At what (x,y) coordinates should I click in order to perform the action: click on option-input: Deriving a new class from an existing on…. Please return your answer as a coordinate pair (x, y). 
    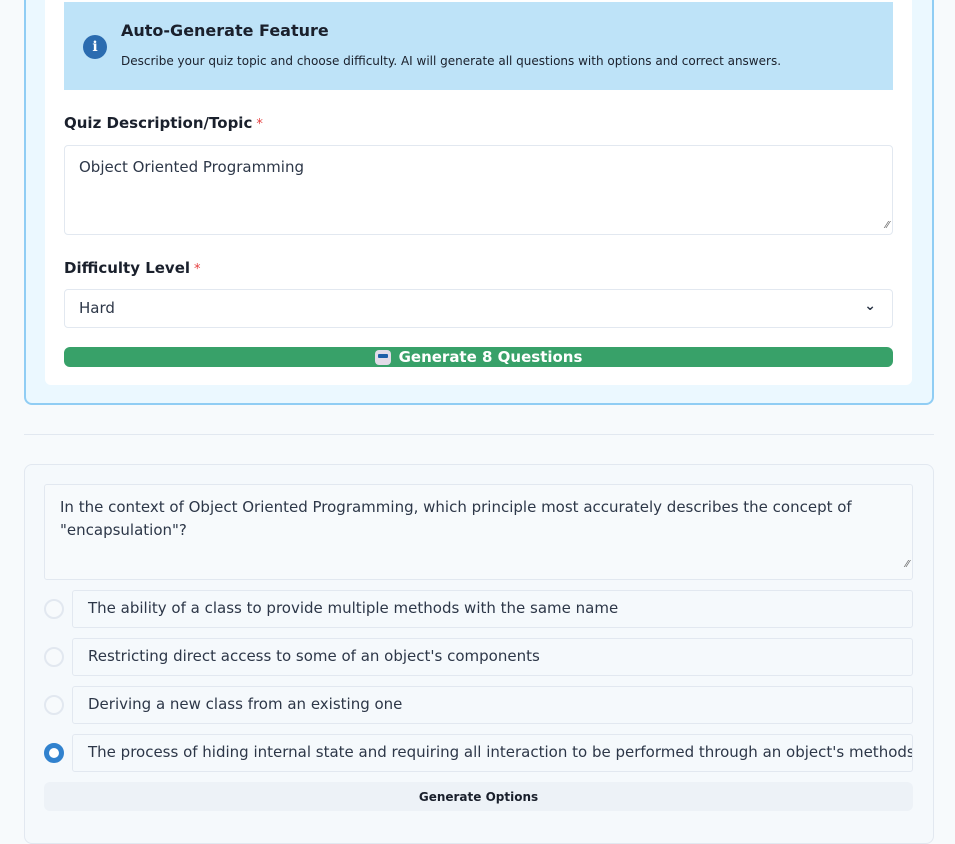
    Looking at the image, I should click on (492, 705).